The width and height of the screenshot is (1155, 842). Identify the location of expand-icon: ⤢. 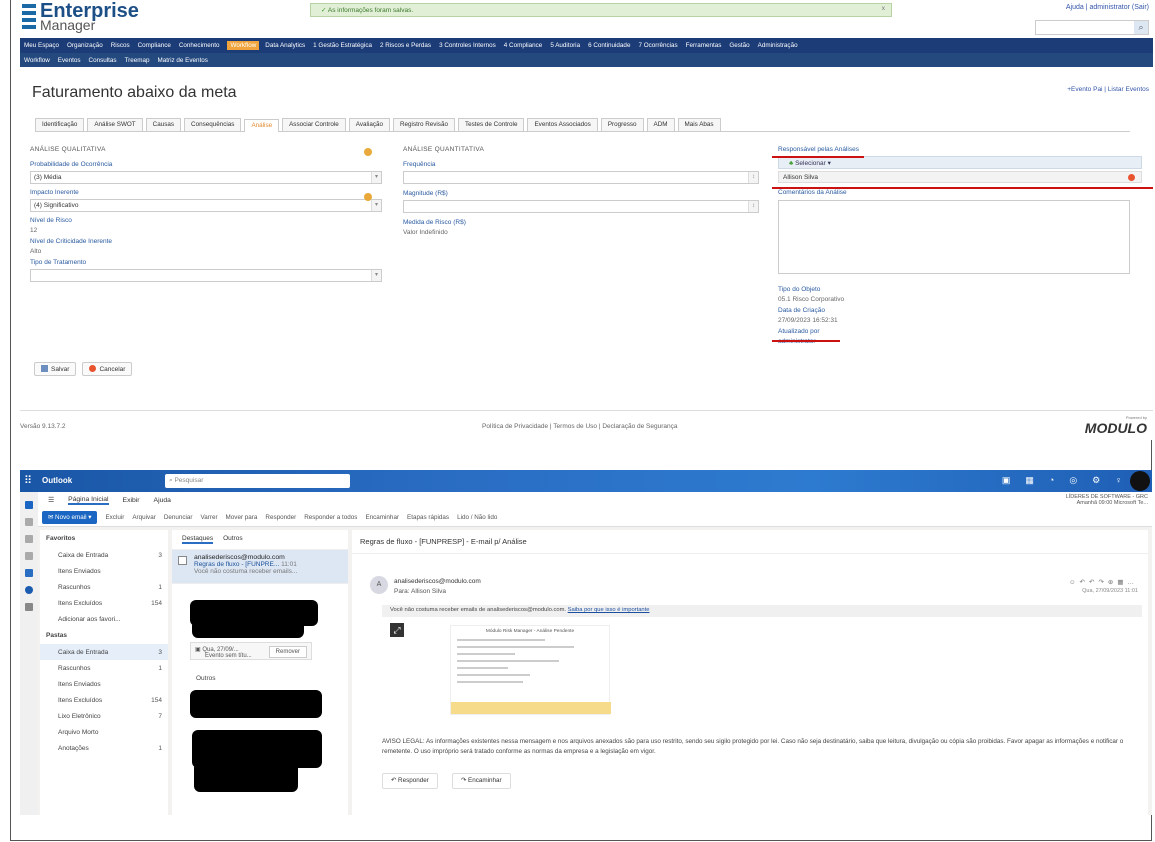
(397, 630).